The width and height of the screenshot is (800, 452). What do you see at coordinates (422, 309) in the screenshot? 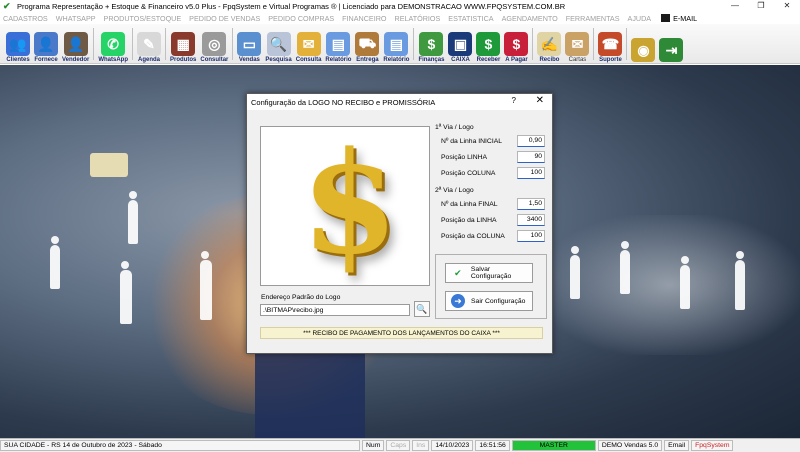
I see `browse-search-button: 🔍` at bounding box center [422, 309].